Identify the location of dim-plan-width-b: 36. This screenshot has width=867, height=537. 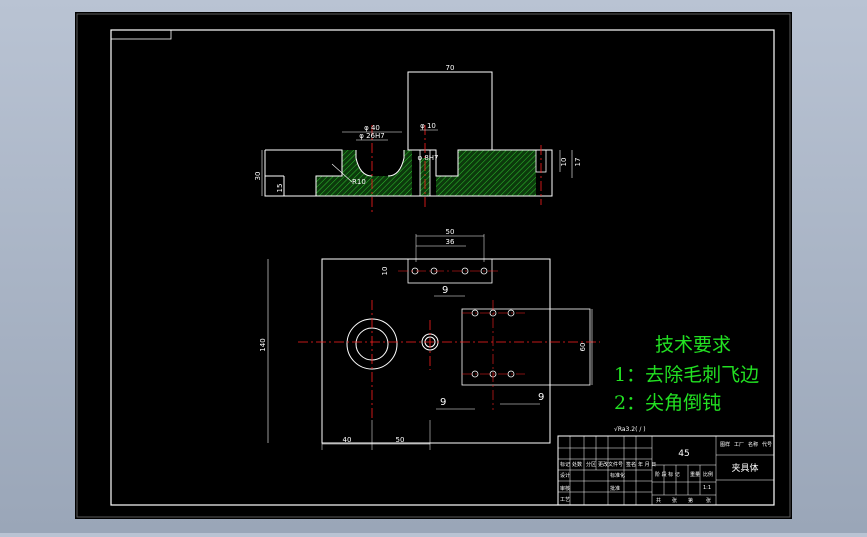
(450, 242).